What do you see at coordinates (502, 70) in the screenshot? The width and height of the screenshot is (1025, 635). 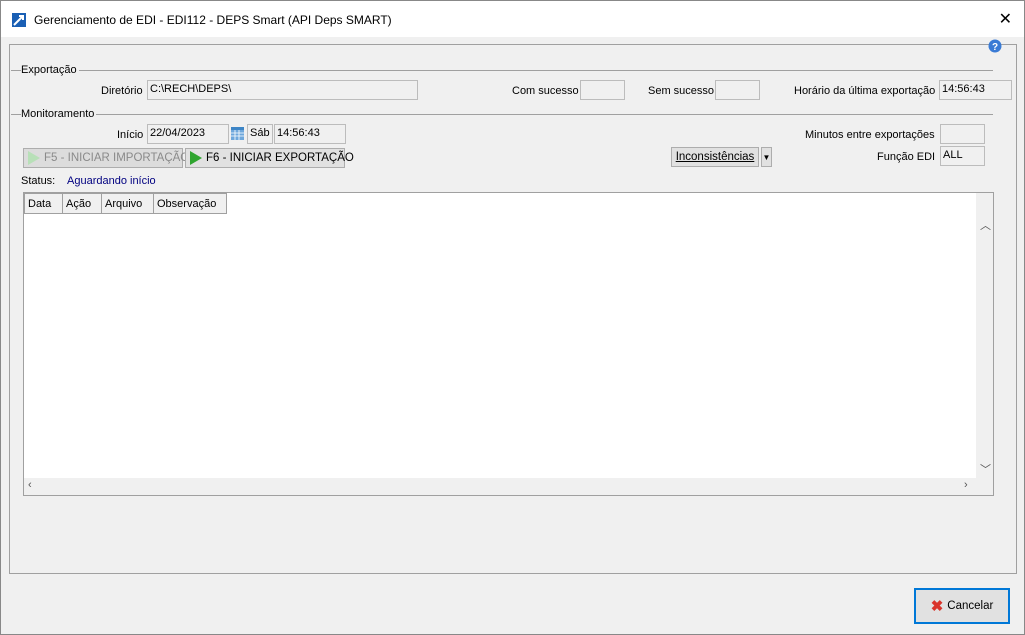 I see `exportacao-divider` at bounding box center [502, 70].